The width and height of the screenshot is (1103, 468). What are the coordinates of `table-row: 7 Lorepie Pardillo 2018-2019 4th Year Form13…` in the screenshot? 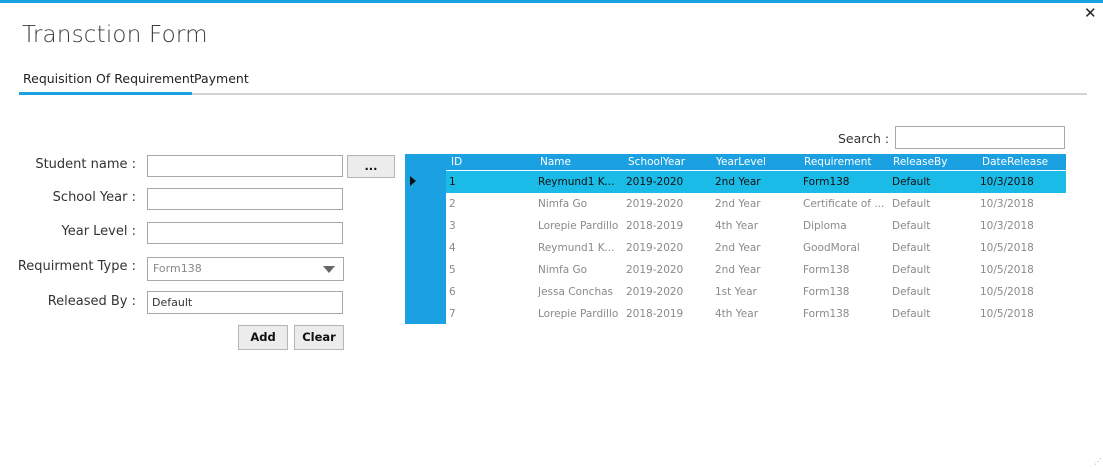 It's located at (756, 314).